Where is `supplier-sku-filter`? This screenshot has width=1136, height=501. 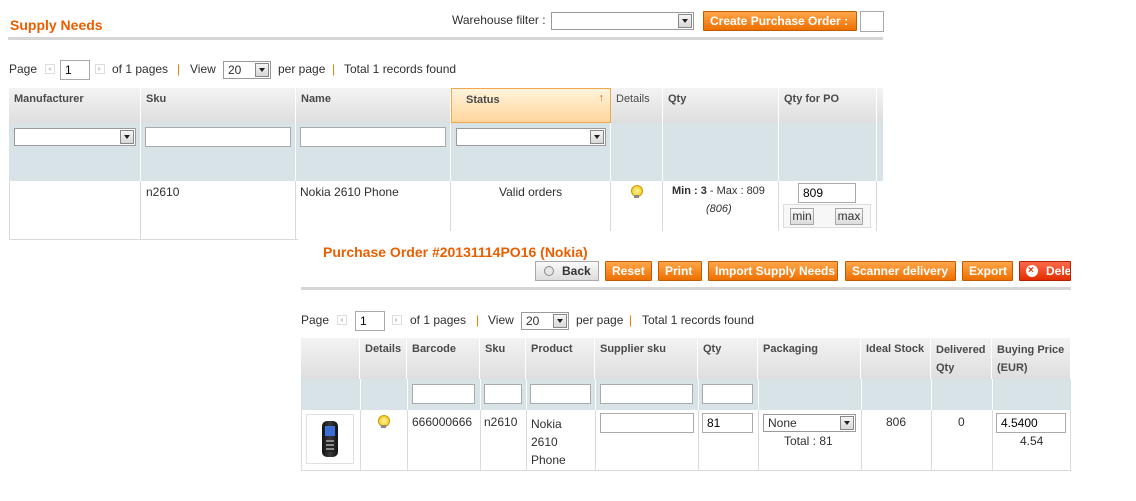 supplier-sku-filter is located at coordinates (646, 394).